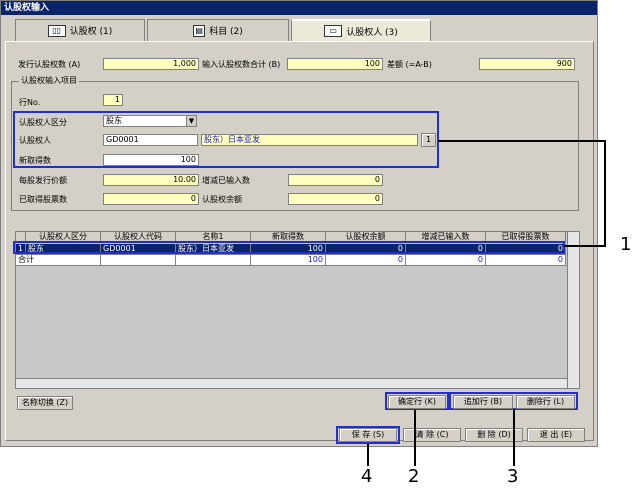 The image size is (635, 492). Describe the element at coordinates (367, 476) in the screenshot. I see `callout-4: 4` at that location.